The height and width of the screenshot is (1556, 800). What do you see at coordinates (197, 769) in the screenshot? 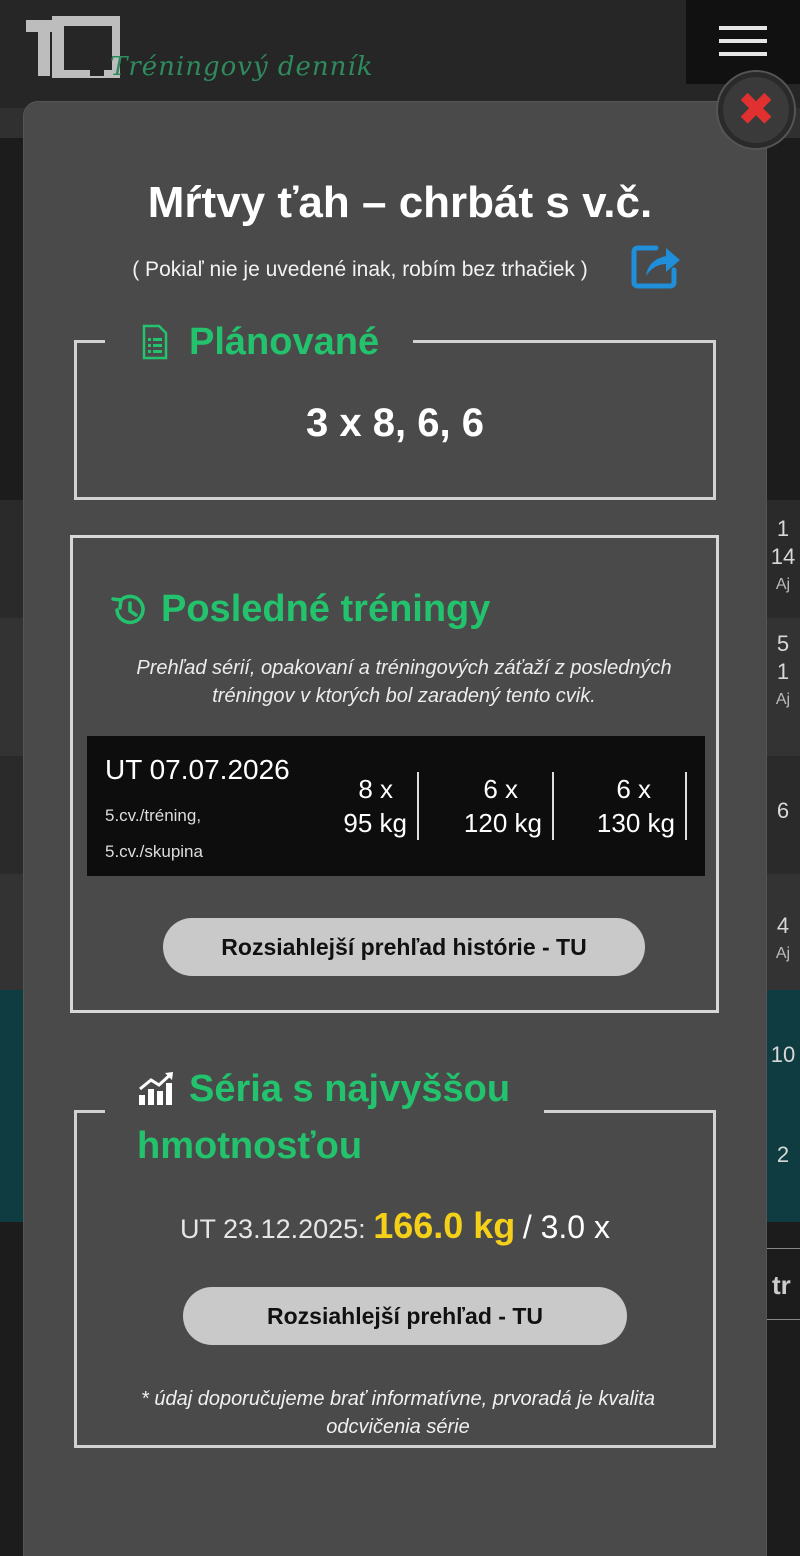
I see `history-date: UT 07.07.2026` at bounding box center [197, 769].